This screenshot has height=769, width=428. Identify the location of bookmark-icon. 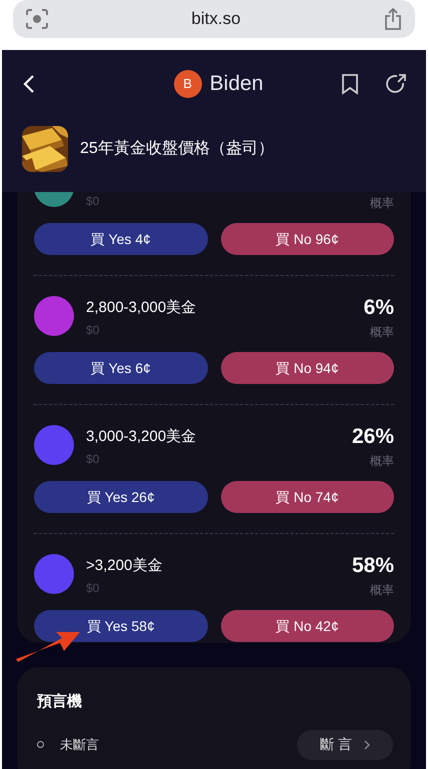
(350, 84).